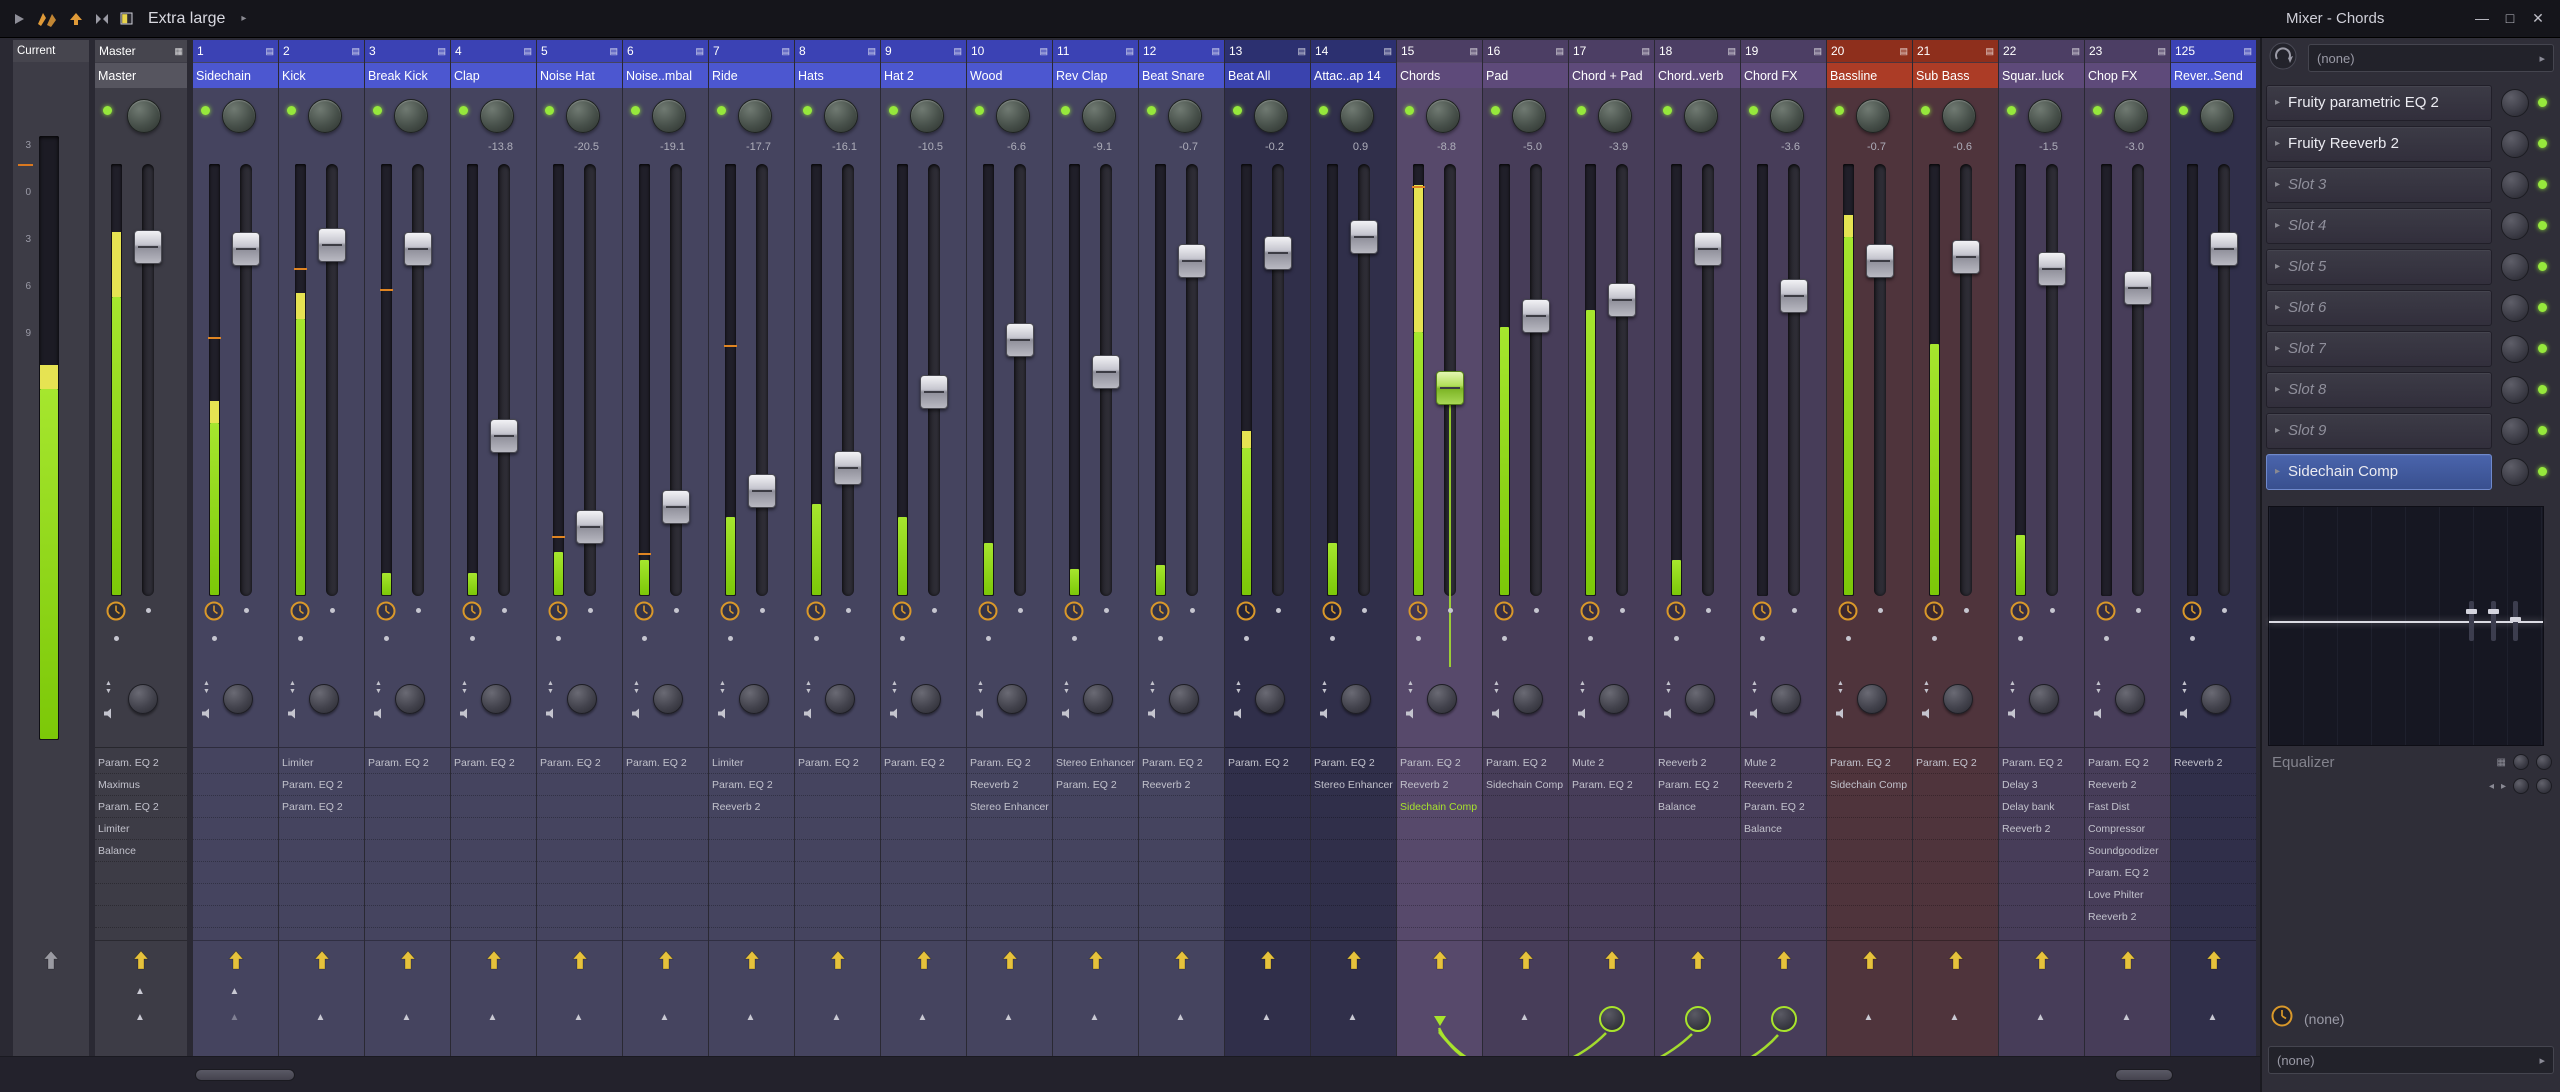 This screenshot has height=1092, width=2560. What do you see at coordinates (141, 785) in the screenshot?
I see `effect-slot-label: Maximus` at bounding box center [141, 785].